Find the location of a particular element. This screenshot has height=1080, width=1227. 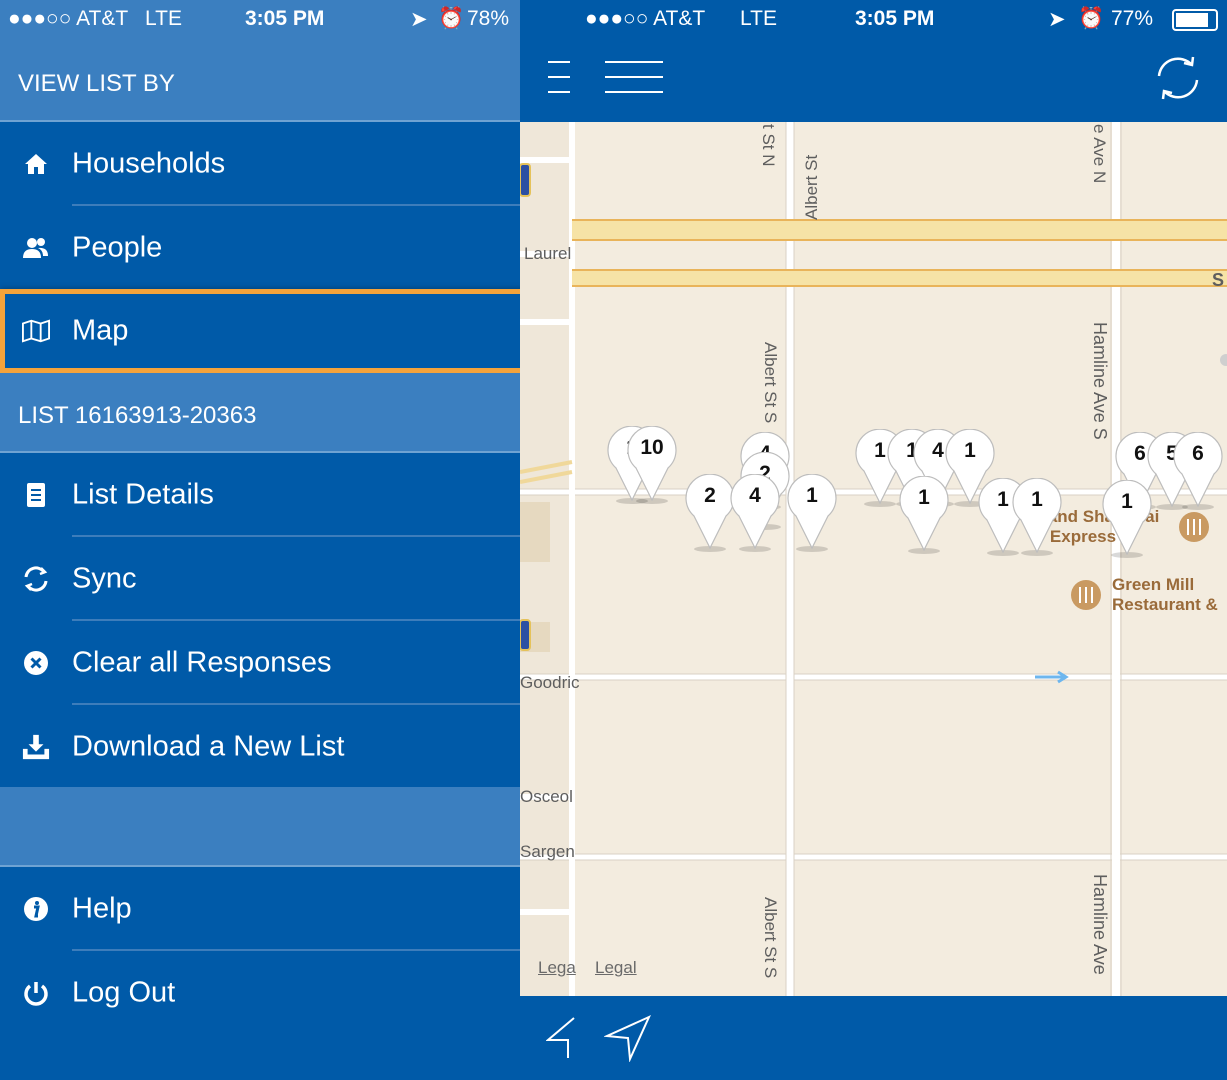

view-list-by-header: VIEW LIST BY is located at coordinates (260, 81).